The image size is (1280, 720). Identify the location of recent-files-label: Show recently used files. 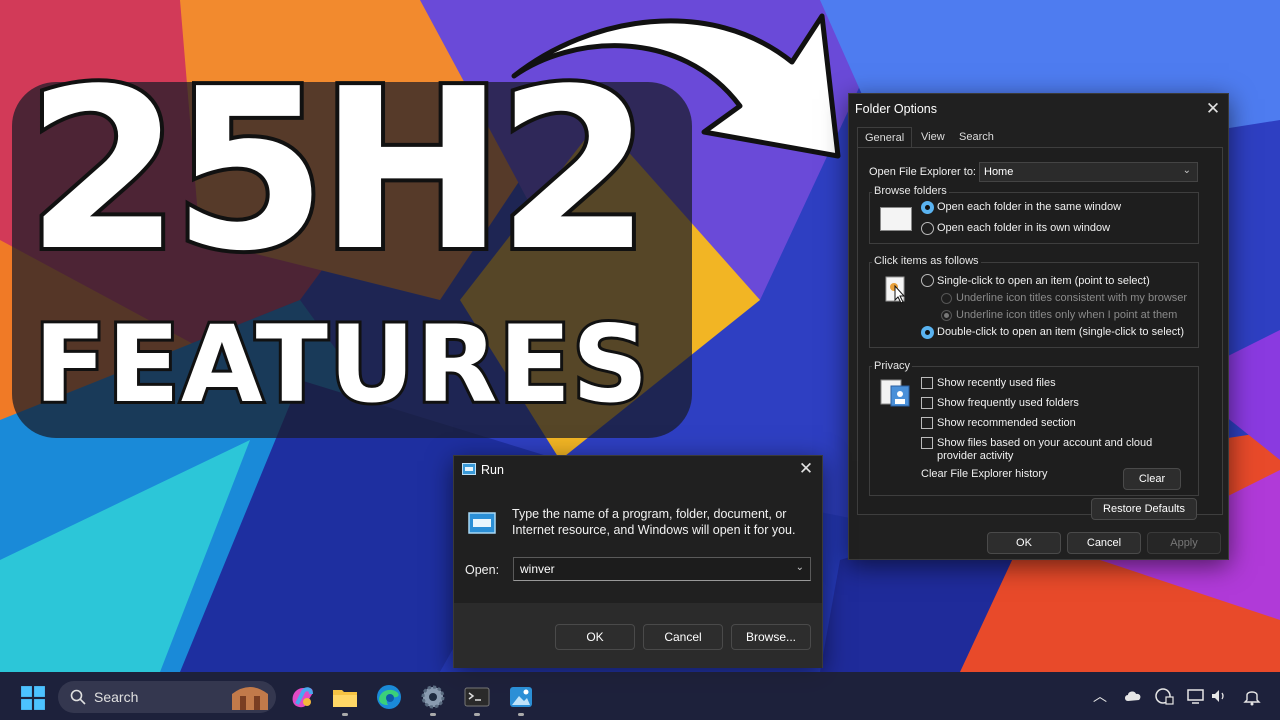
(996, 383).